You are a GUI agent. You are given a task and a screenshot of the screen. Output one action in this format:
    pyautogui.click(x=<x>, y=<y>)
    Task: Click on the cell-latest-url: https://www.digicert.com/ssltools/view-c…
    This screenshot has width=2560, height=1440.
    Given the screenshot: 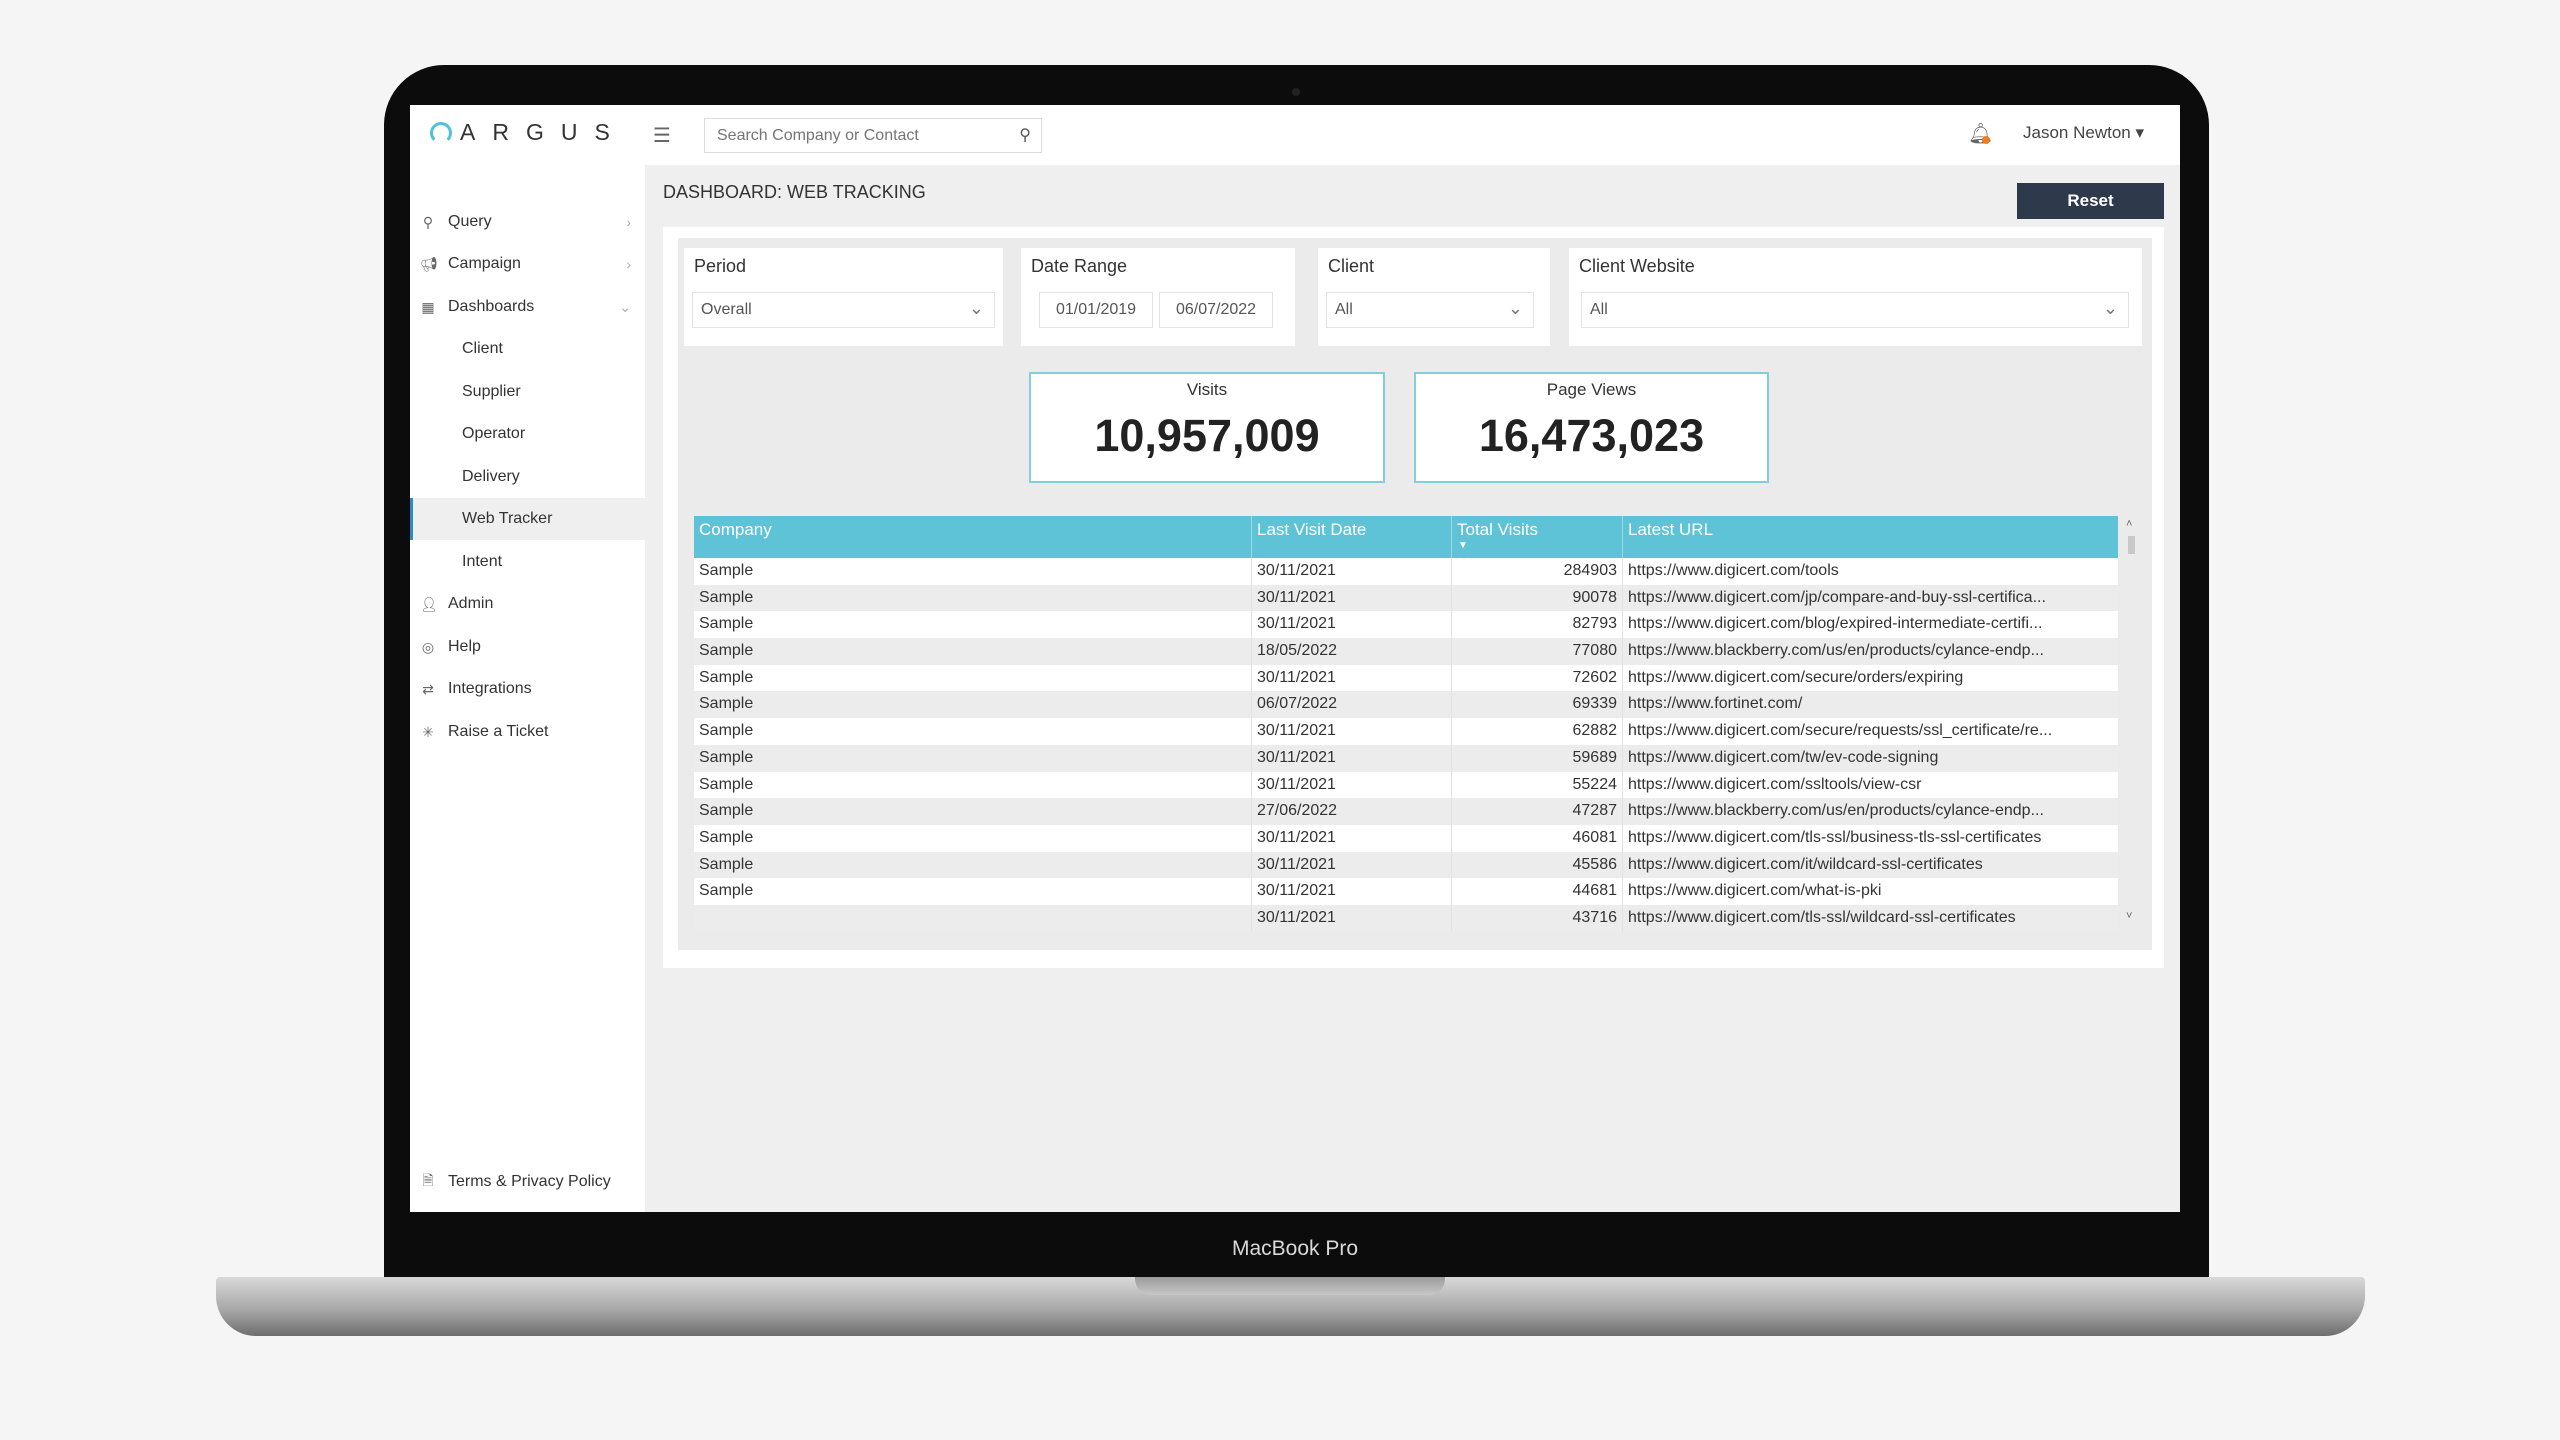 What is the action you would take?
    pyautogui.click(x=1870, y=785)
    